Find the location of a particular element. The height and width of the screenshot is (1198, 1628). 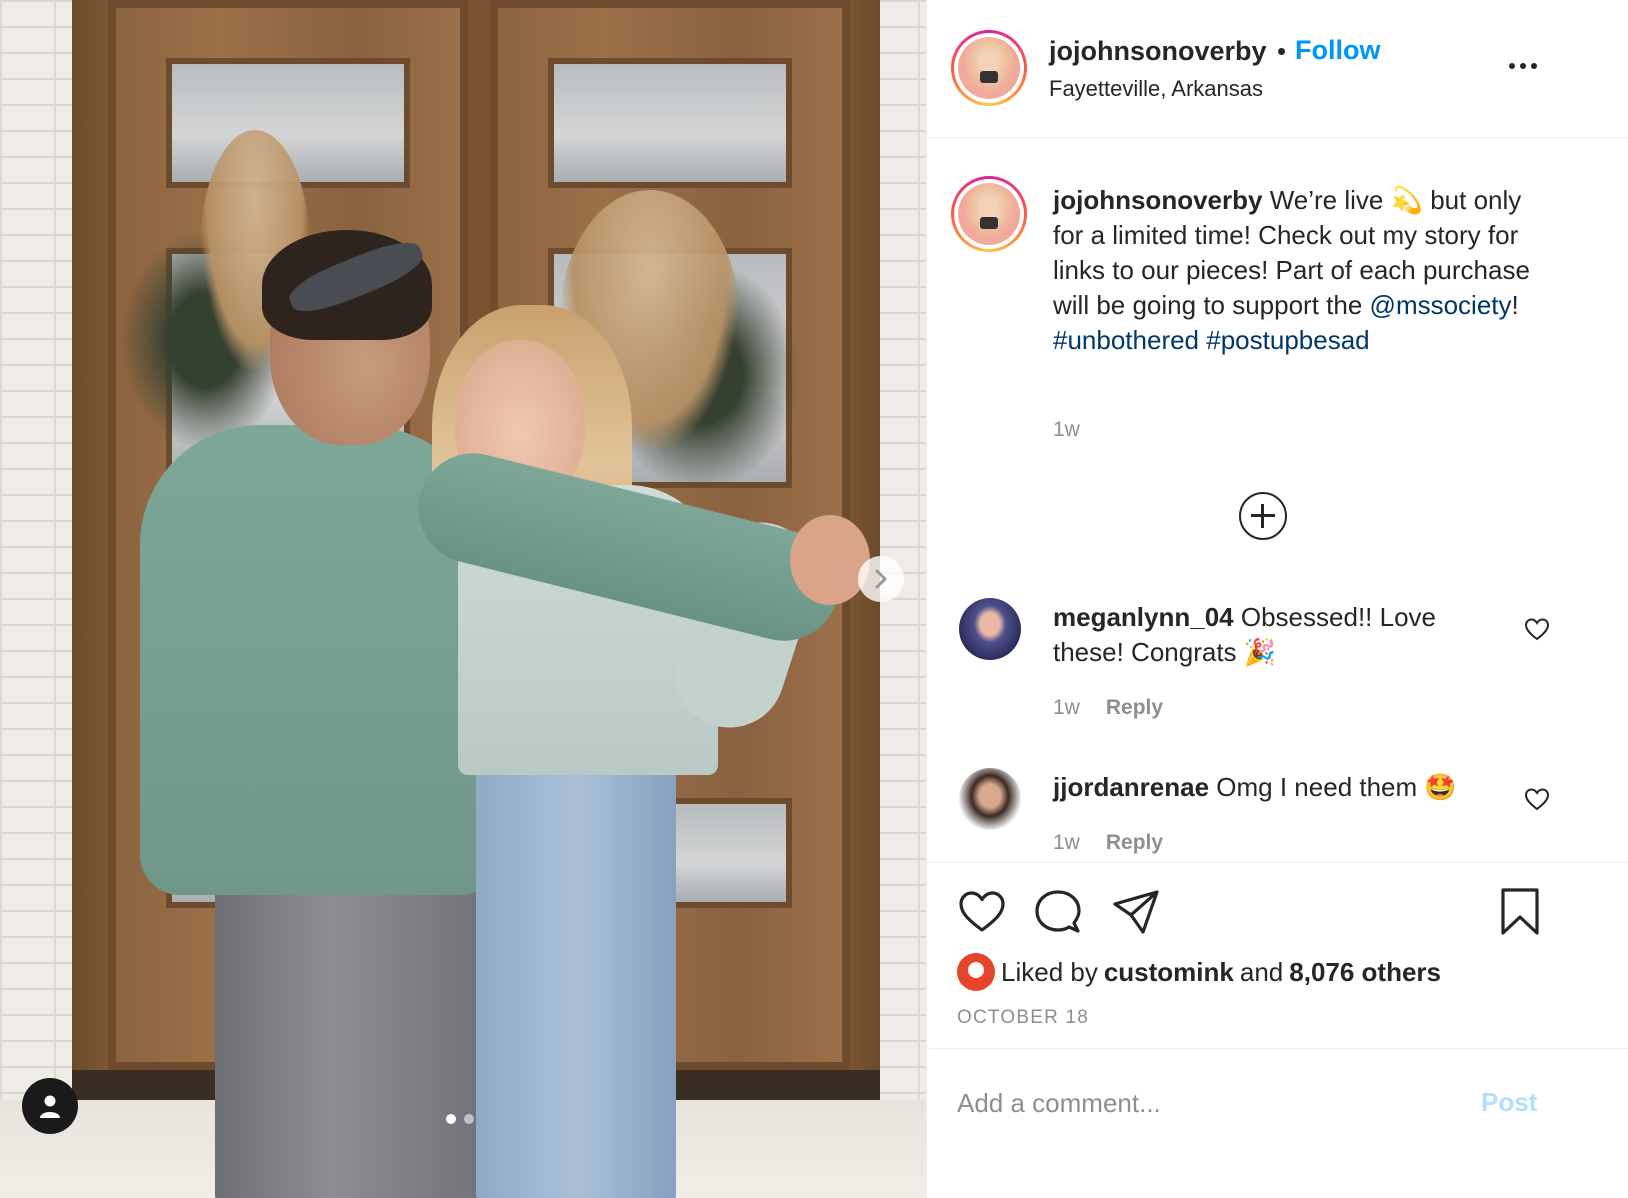

comment-input is located at coordinates (1207, 1103).